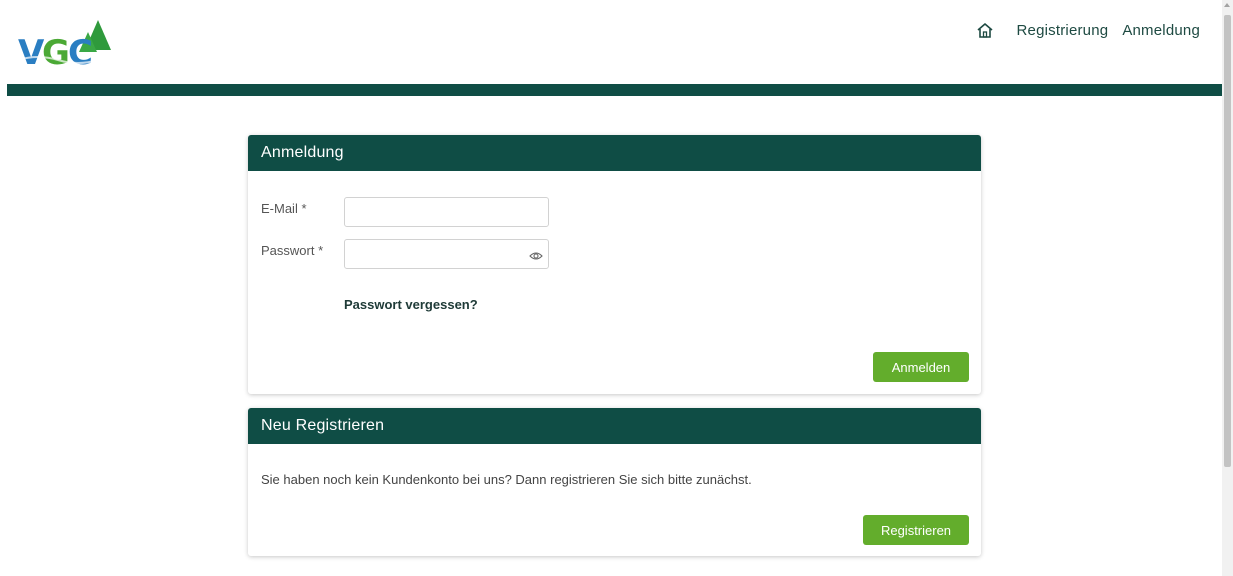 The width and height of the screenshot is (1233, 576). Describe the element at coordinates (614, 153) in the screenshot. I see `login-card-title: Anmeldung` at that location.